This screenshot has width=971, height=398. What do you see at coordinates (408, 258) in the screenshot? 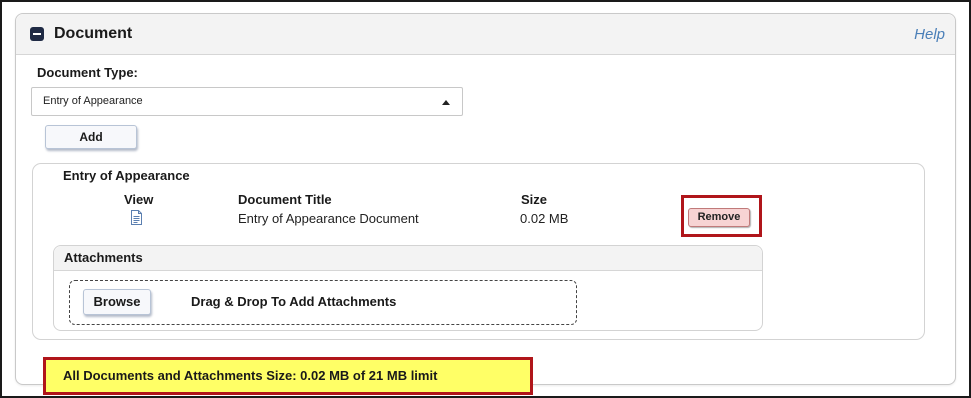
I see `attachments-header: Attachments` at bounding box center [408, 258].